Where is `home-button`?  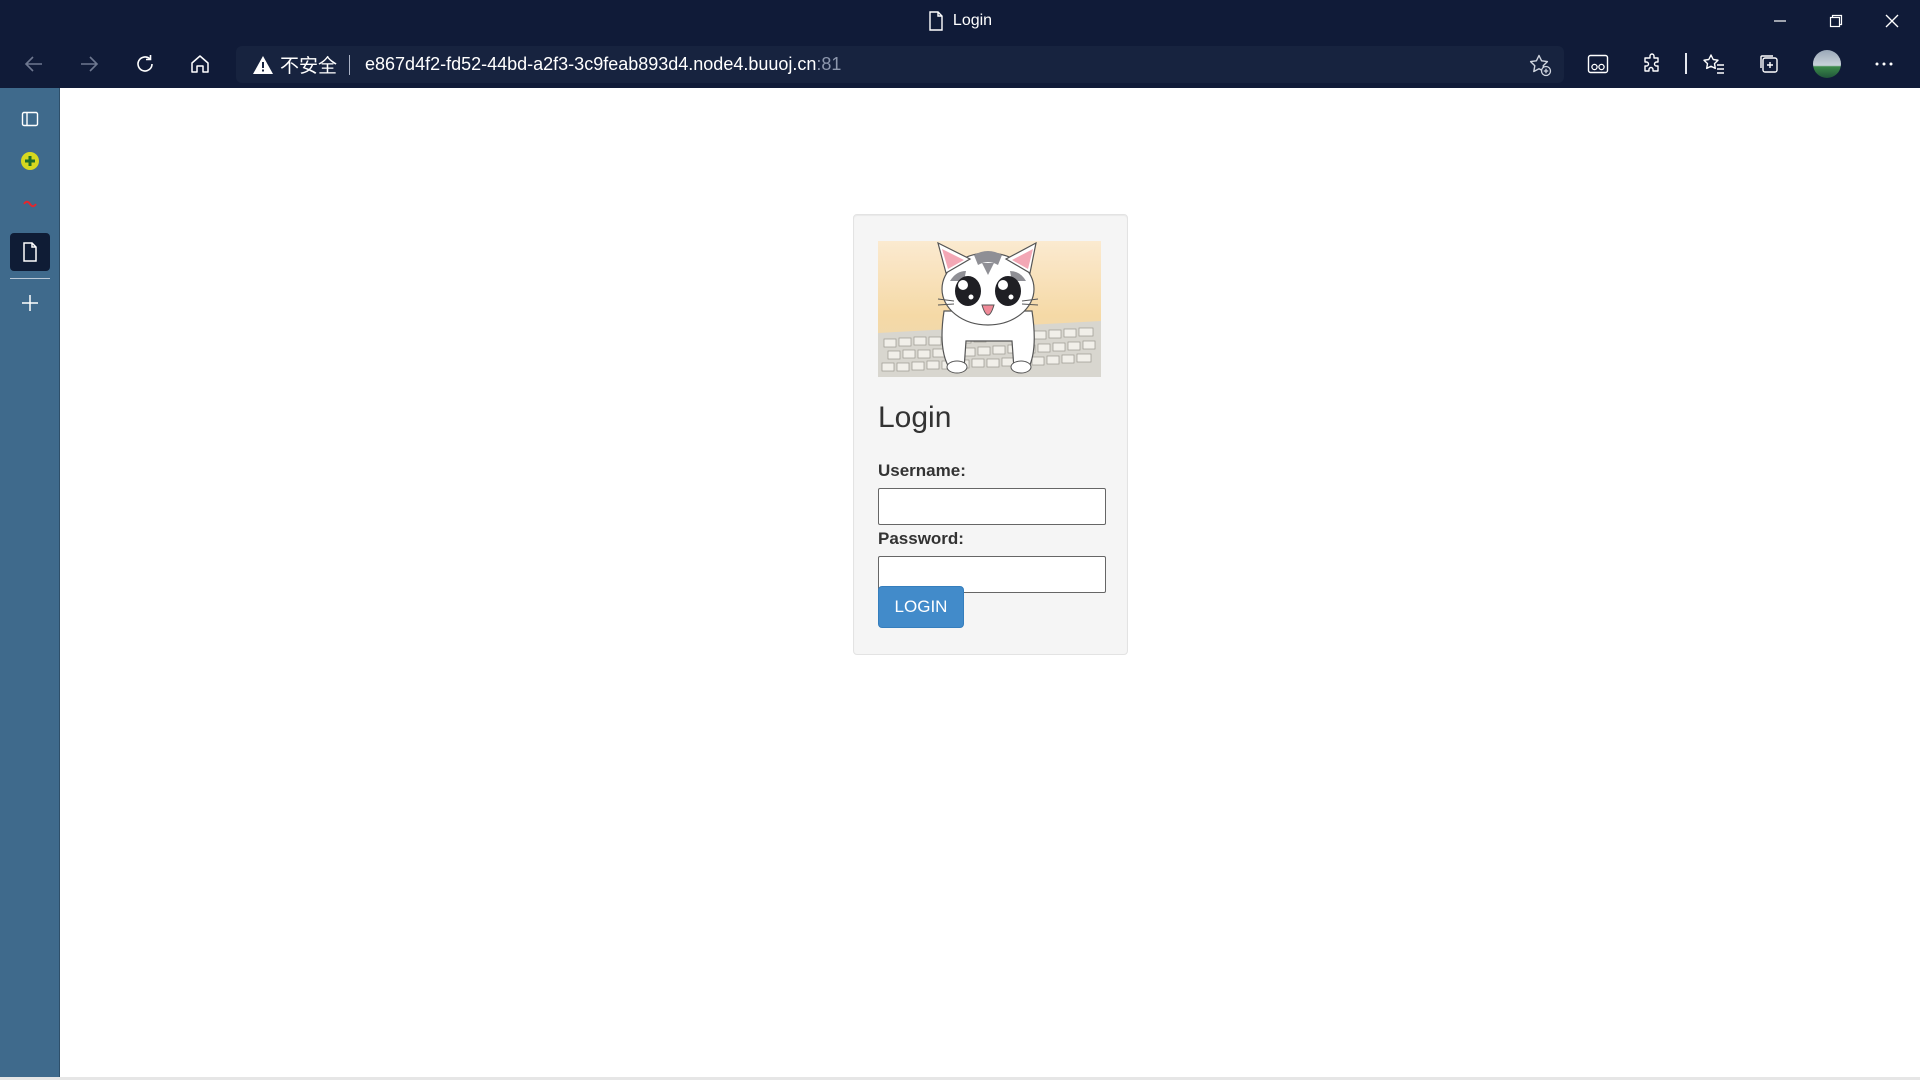 home-button is located at coordinates (200, 64).